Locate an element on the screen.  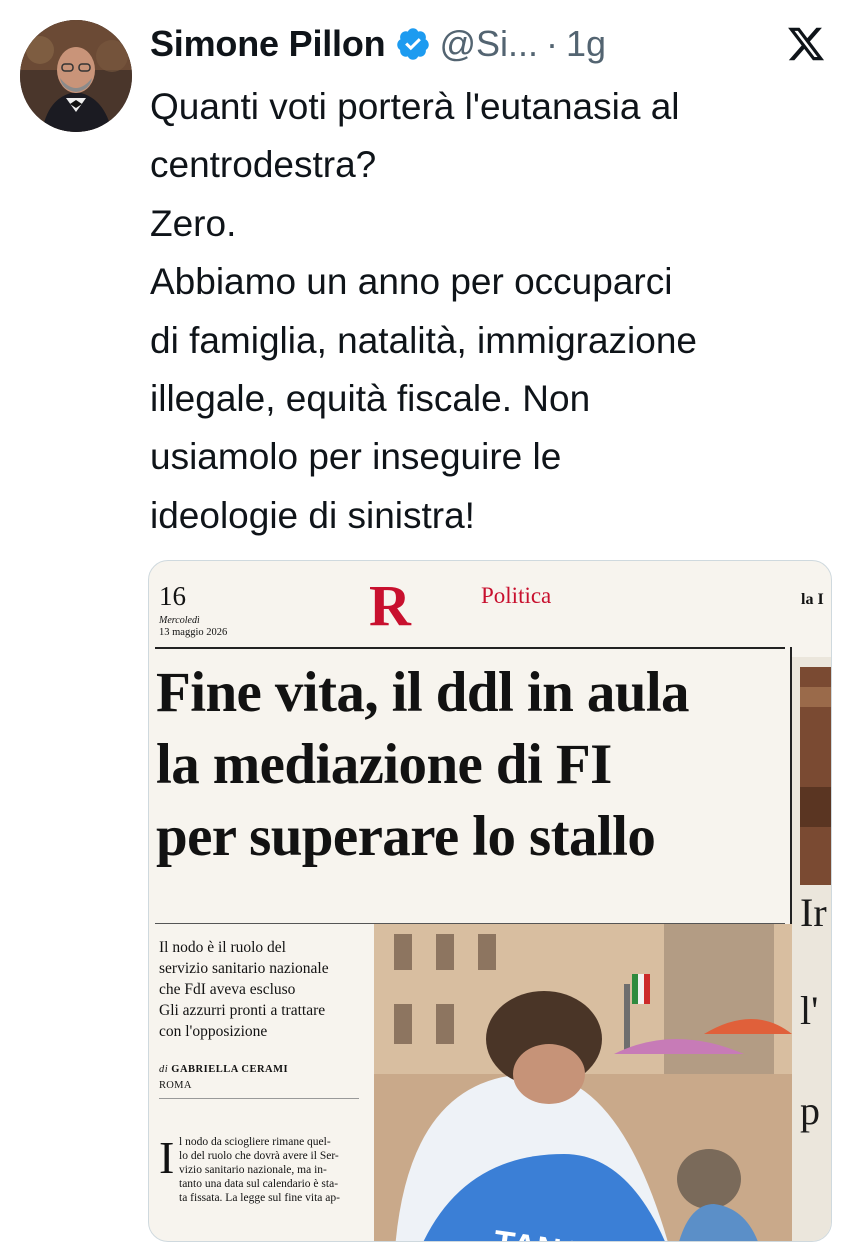
body-line: tanto una data sul calendario è sta- is located at coordinates (259, 1184).